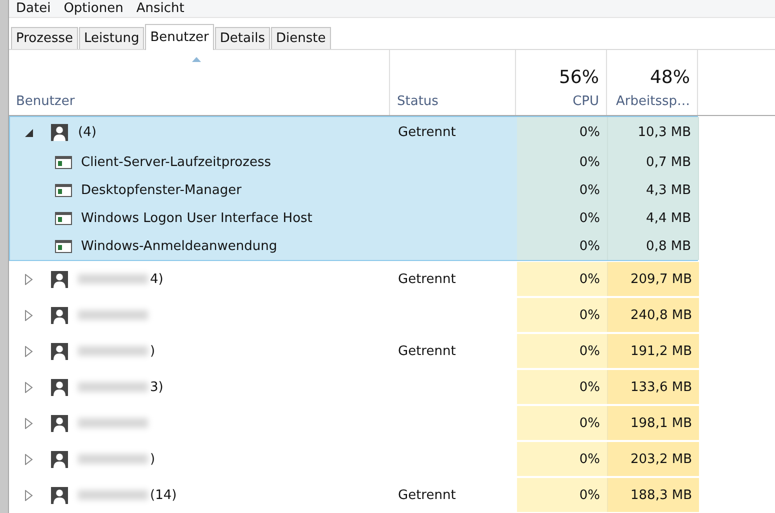 This screenshot has width=775, height=513. I want to click on sort-caret-icon, so click(196, 59).